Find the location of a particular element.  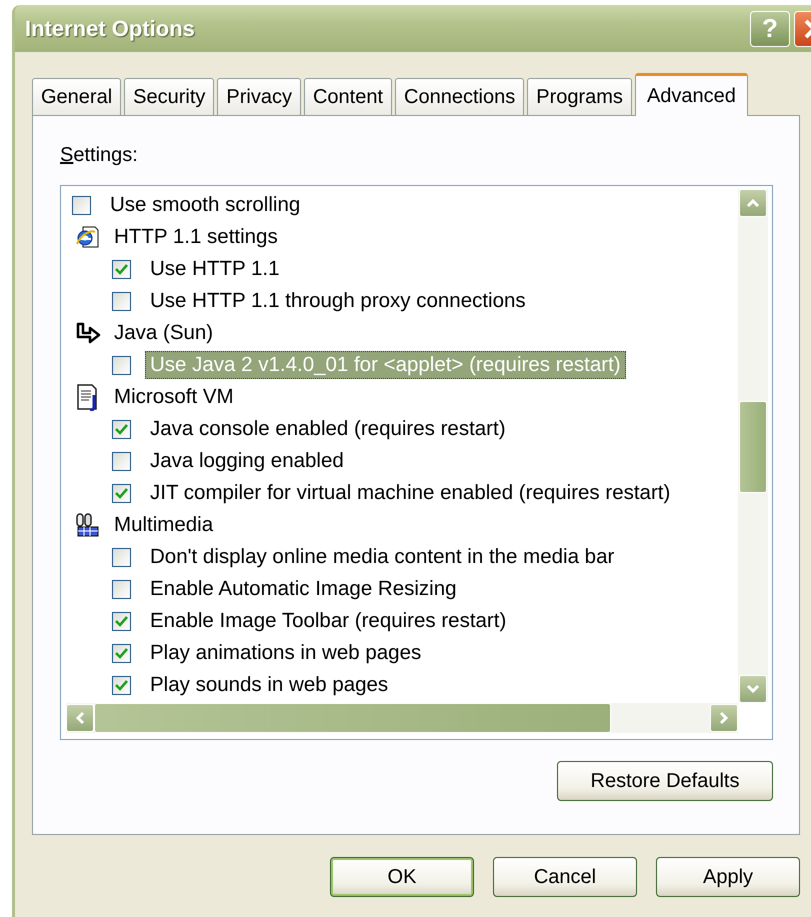

tab: Programs is located at coordinates (579, 96).